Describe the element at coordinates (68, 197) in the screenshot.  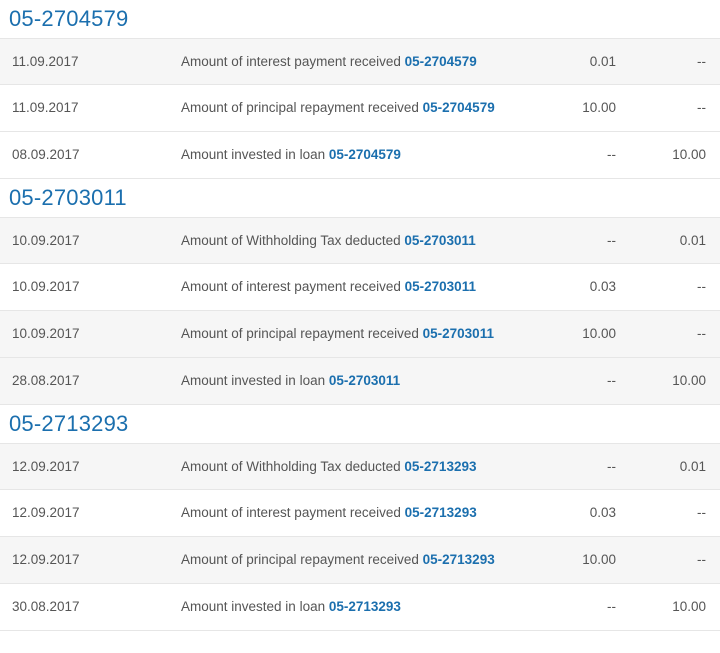
I see `loan-group-title: 05-2703011` at that location.